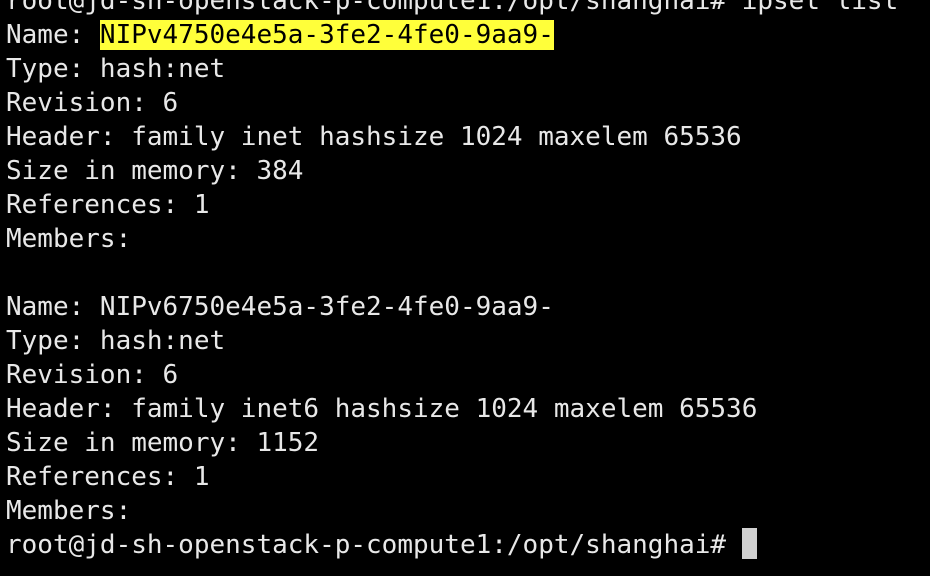 The image size is (930, 576). Describe the element at coordinates (92, 375) in the screenshot. I see `set2-revision-line: Revision: 6` at that location.